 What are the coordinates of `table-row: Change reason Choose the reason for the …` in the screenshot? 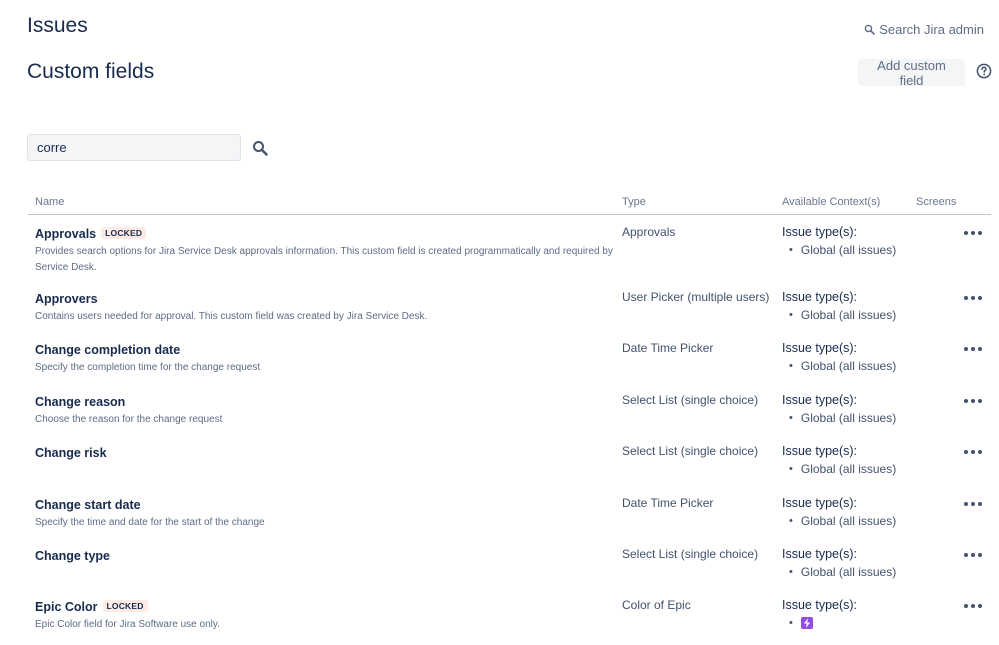 It's located at (509, 408).